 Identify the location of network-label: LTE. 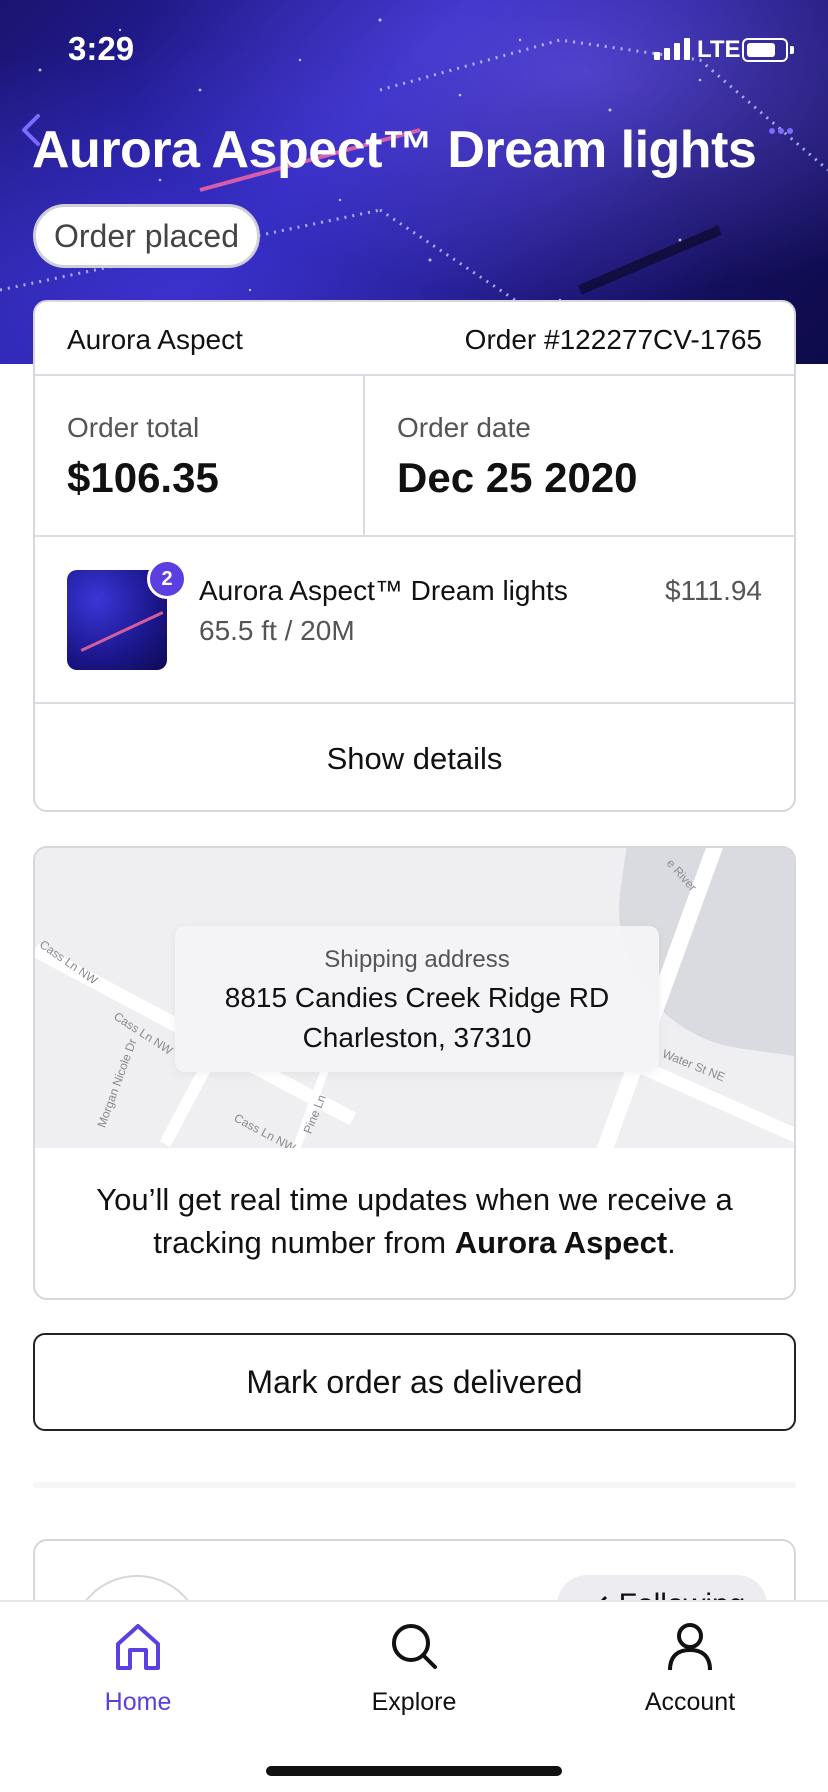
(719, 49).